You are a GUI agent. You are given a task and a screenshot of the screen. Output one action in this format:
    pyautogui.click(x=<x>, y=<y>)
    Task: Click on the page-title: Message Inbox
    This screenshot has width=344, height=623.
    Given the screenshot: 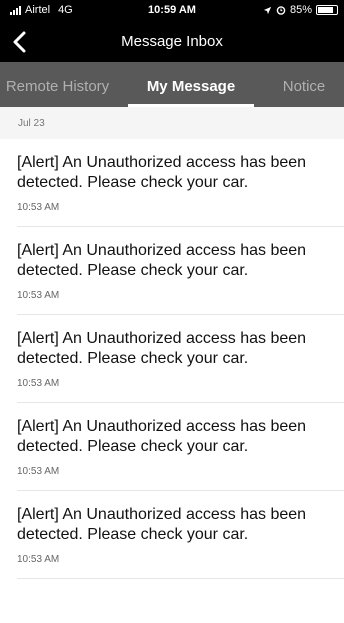 What is the action you would take?
    pyautogui.click(x=172, y=41)
    